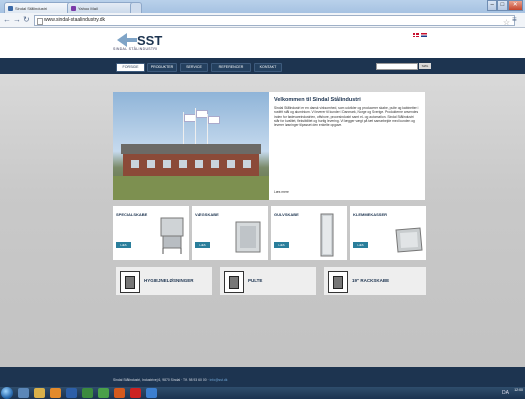 The image size is (525, 399). I want to click on building-roof, so click(191, 149).